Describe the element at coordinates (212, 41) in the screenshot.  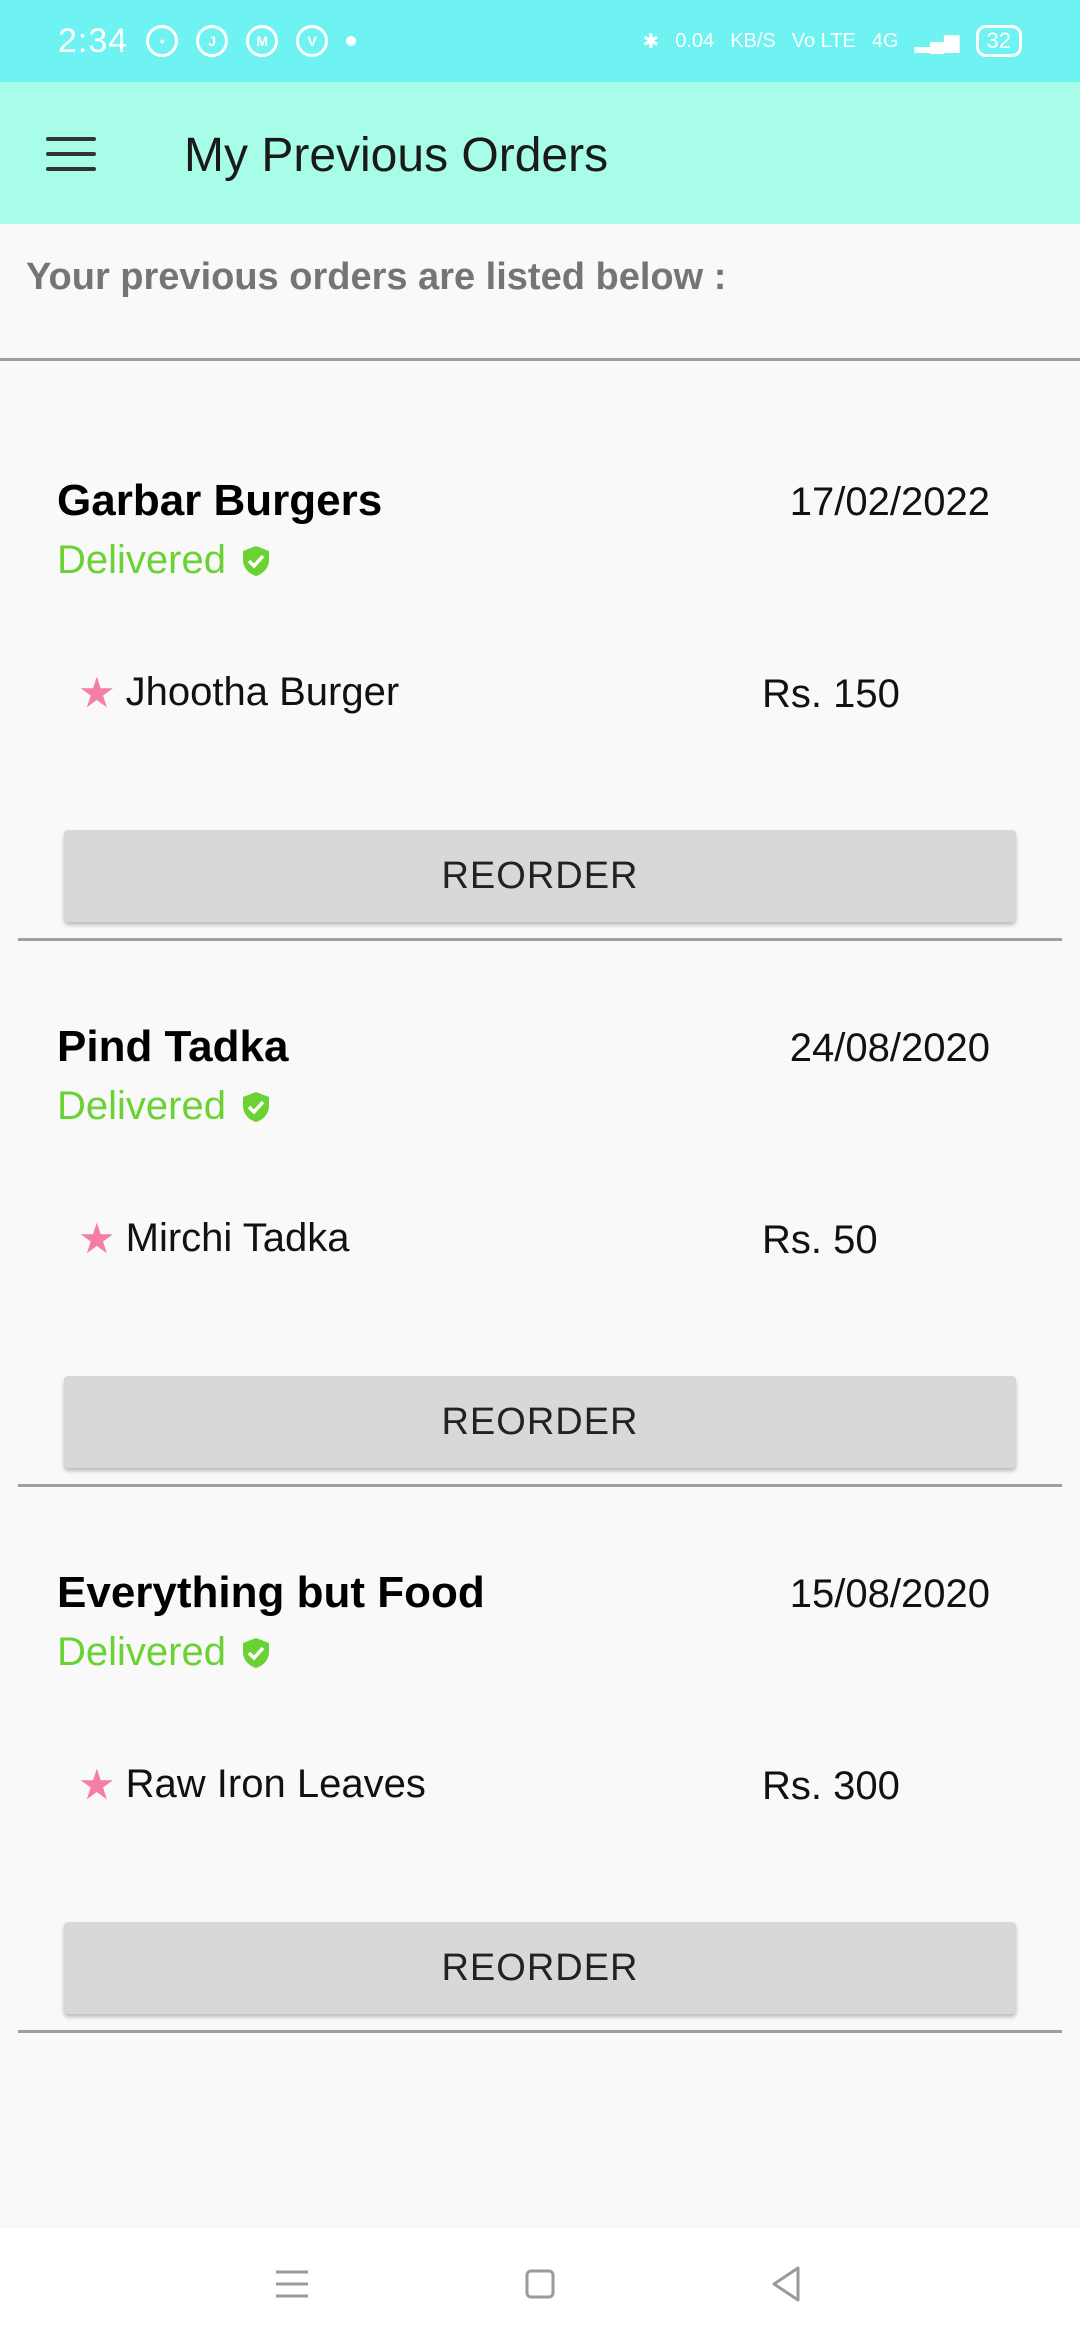
I see `jio-icon: J` at that location.